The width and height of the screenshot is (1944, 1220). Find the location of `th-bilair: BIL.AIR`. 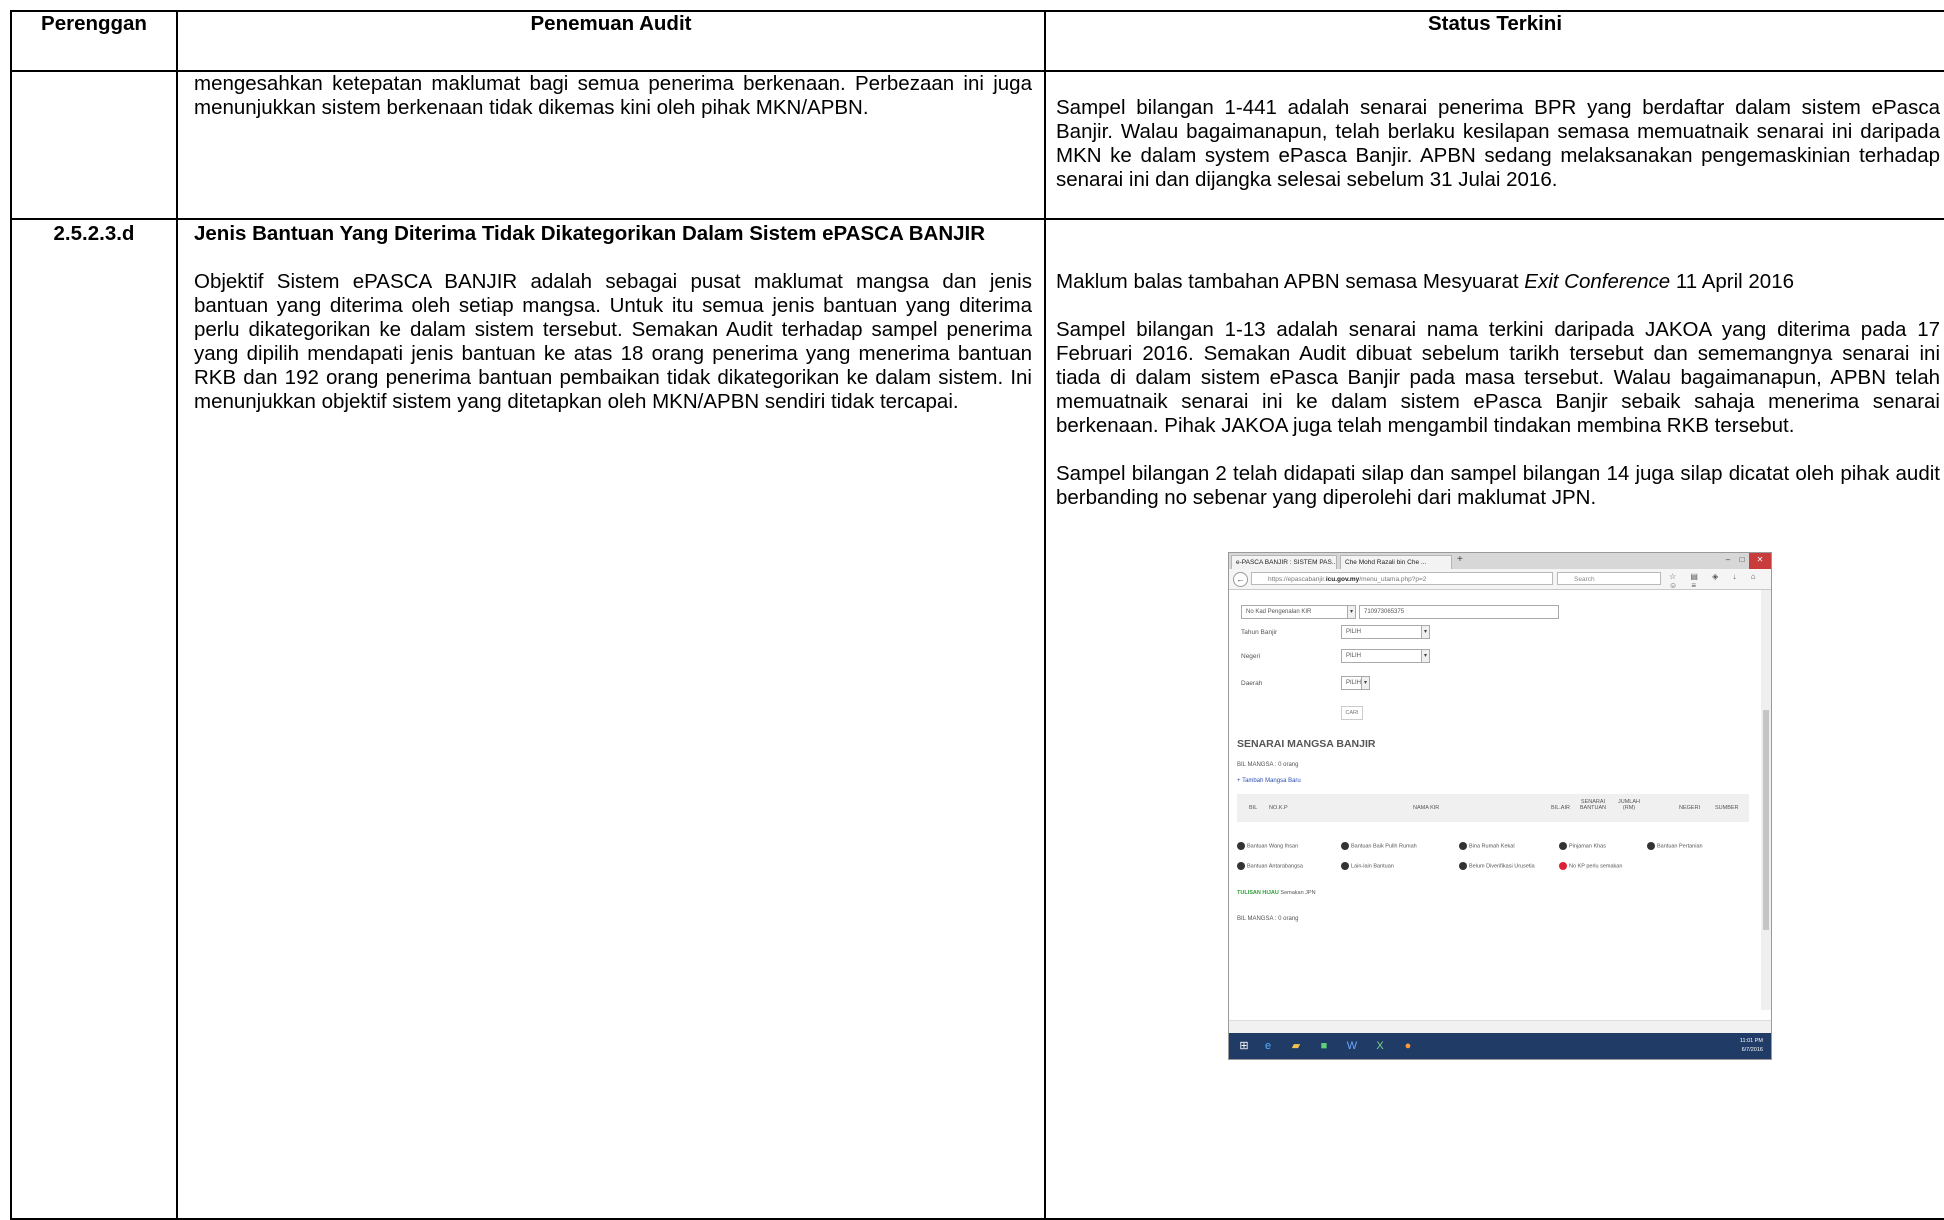

th-bilair: BIL.AIR is located at coordinates (1560, 808).